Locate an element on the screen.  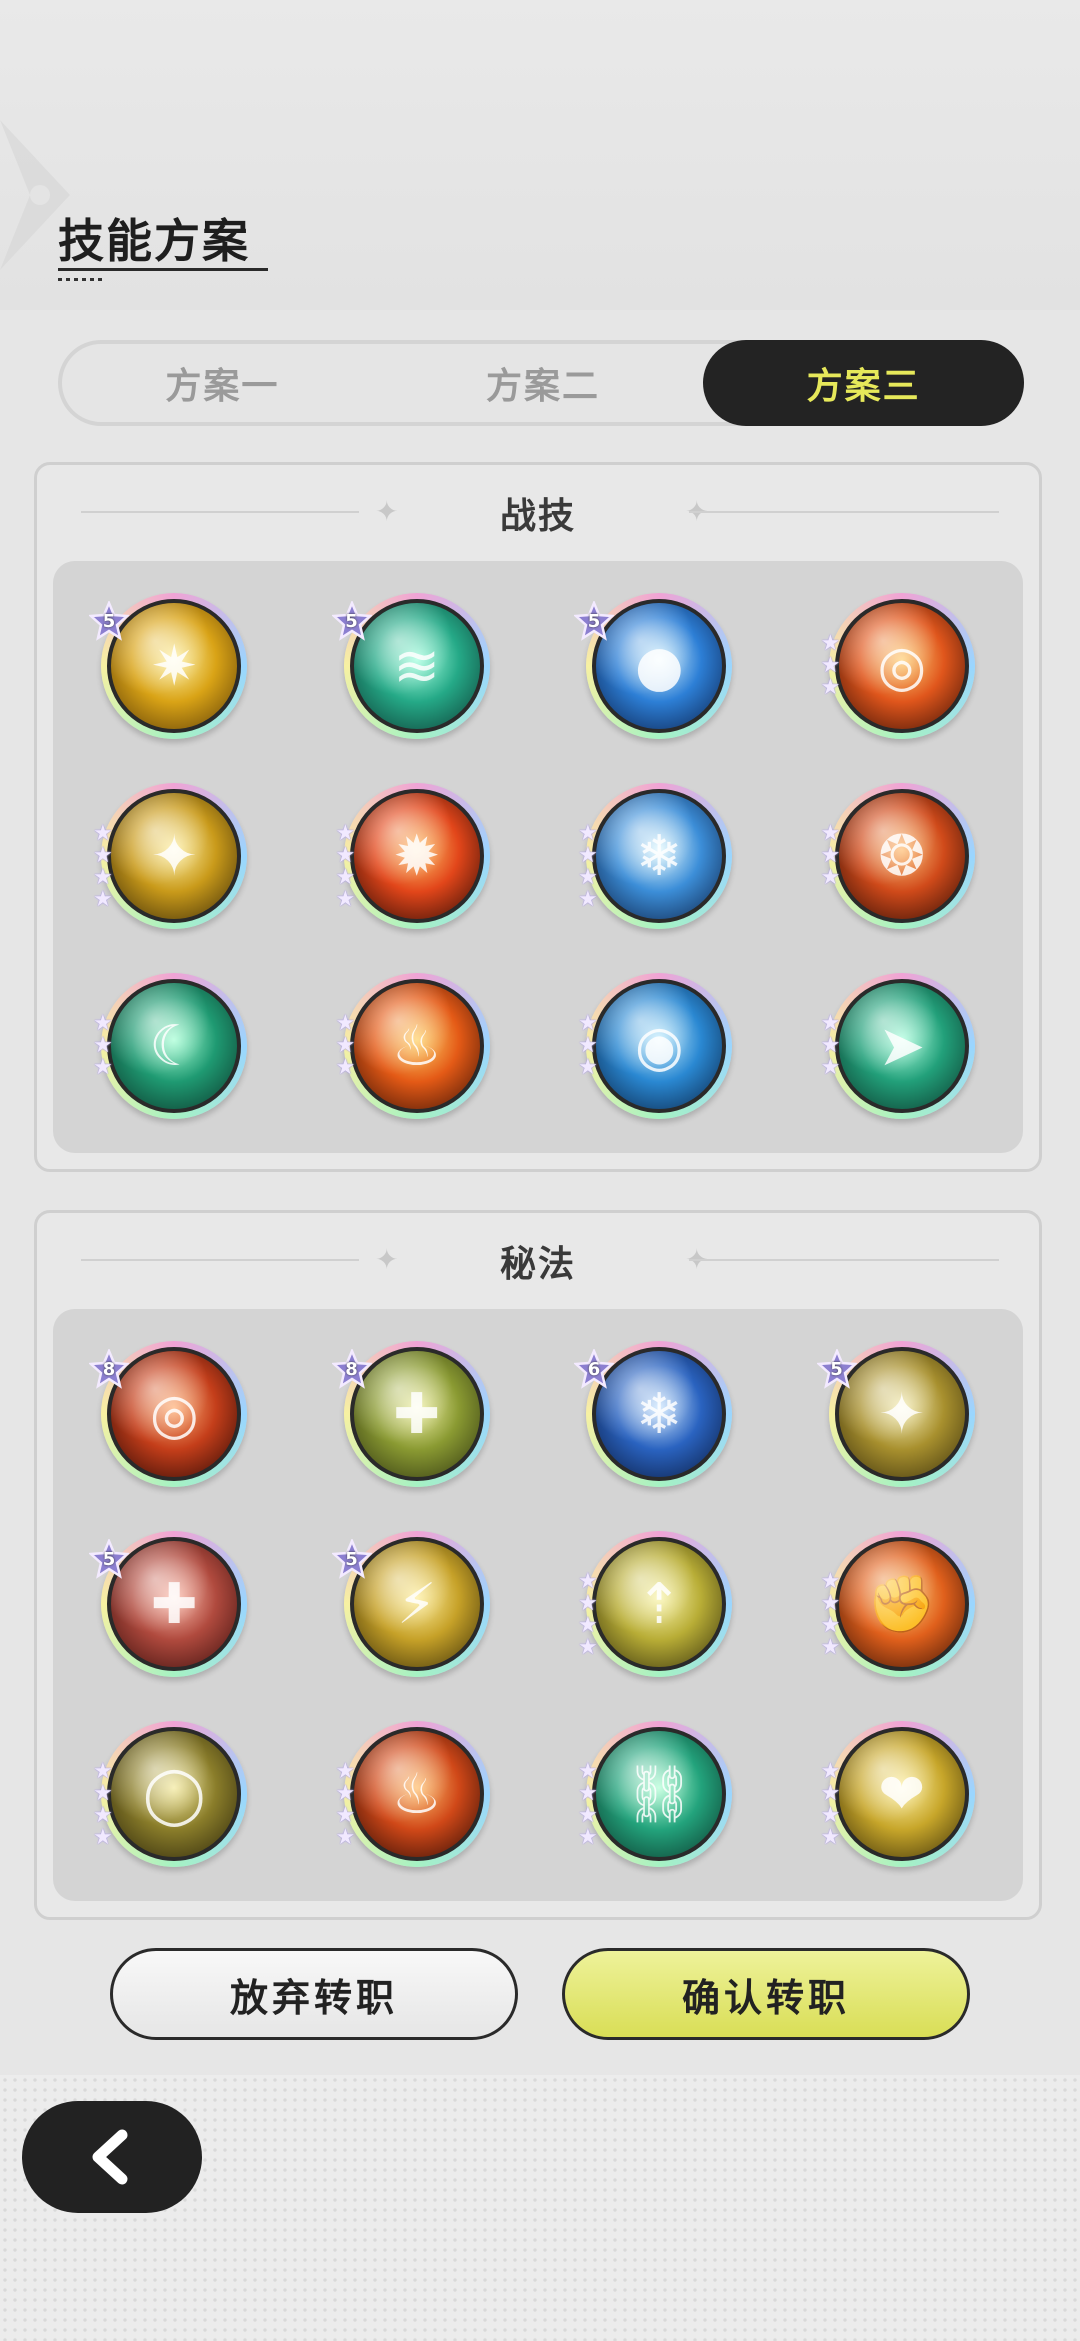
skill-glyph: ✚ is located at coordinates (417, 1414).